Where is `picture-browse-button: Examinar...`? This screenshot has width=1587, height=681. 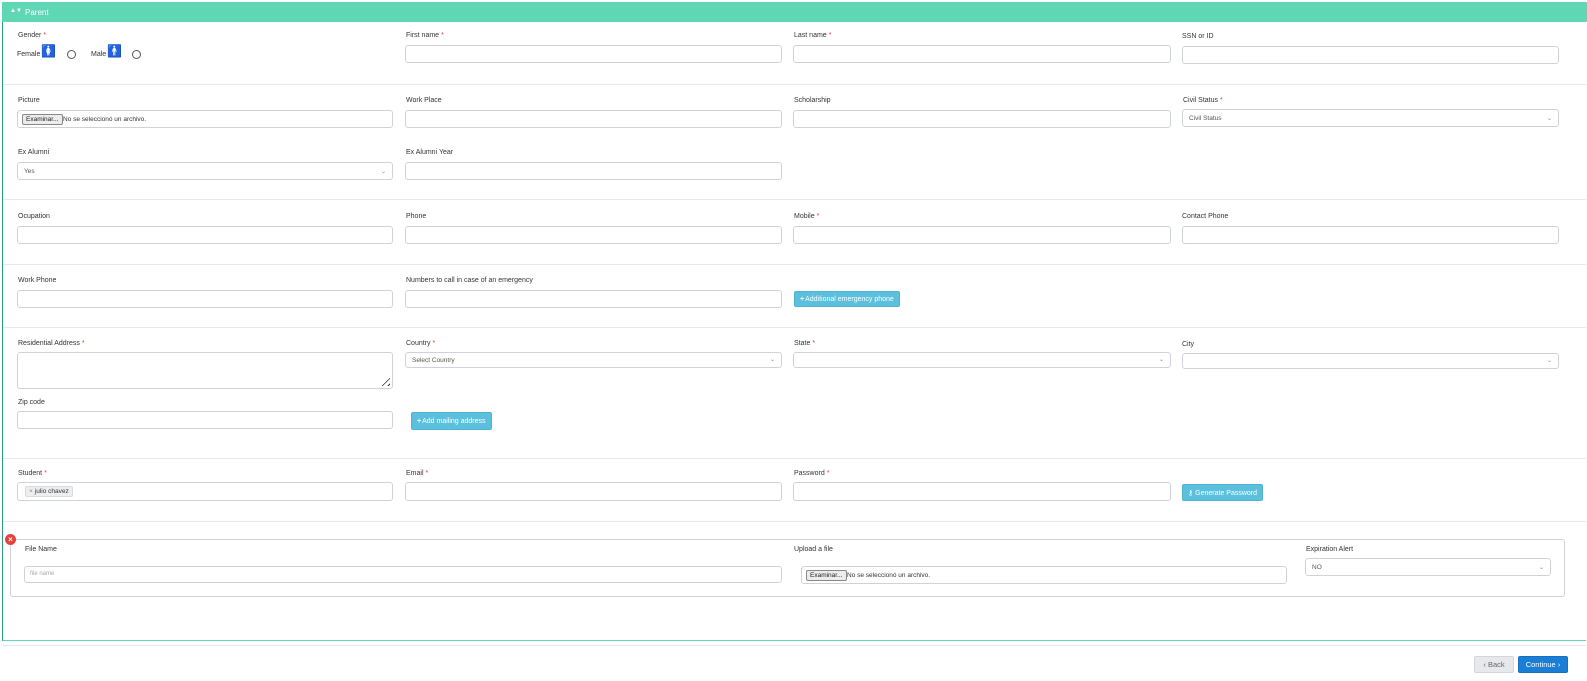
picture-browse-button: Examinar... is located at coordinates (42, 119).